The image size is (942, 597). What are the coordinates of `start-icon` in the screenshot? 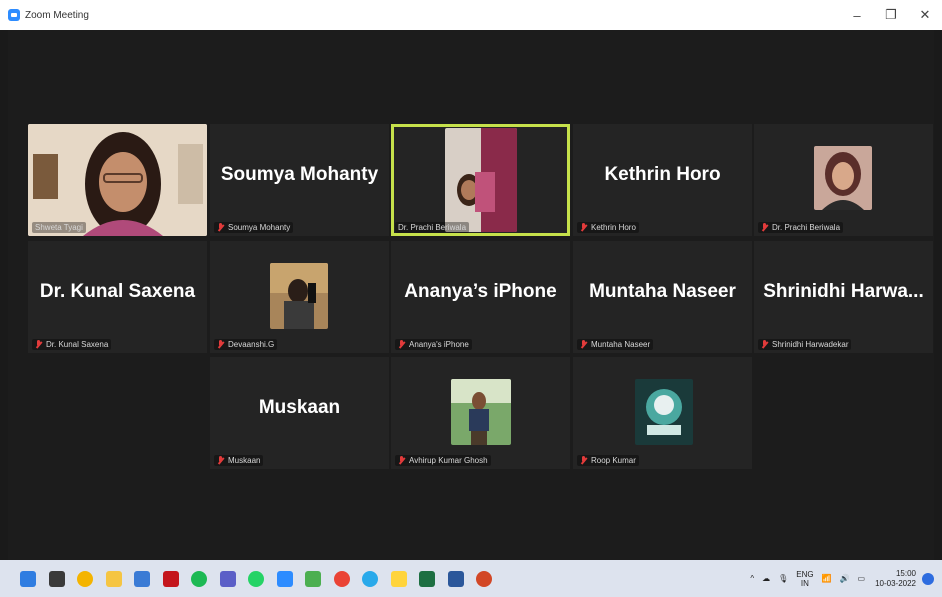 It's located at (28, 578).